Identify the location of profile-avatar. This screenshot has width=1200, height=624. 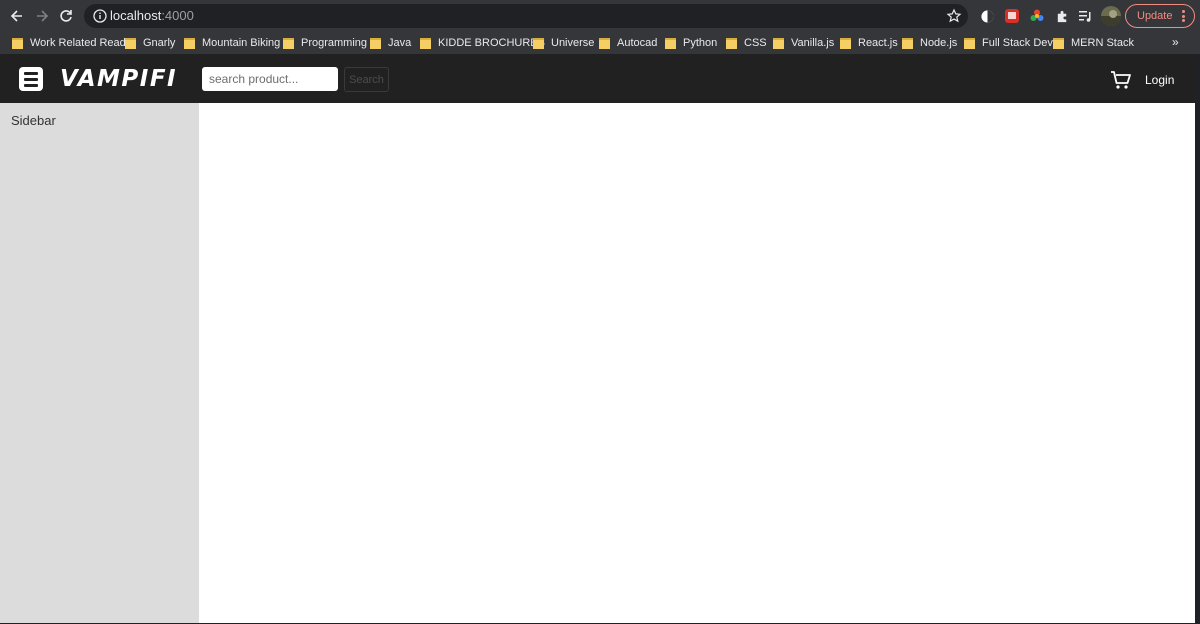
(1111, 16).